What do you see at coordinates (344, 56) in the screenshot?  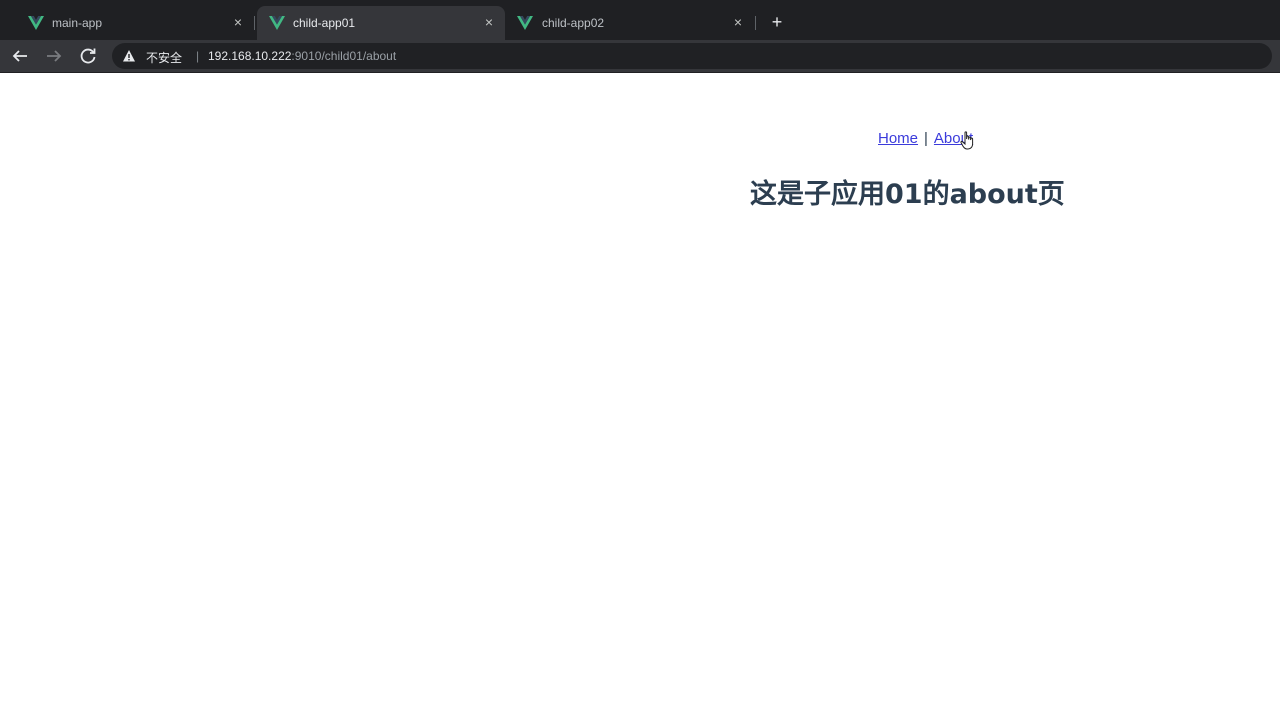 I see `url-path: :9010/child01/about` at bounding box center [344, 56].